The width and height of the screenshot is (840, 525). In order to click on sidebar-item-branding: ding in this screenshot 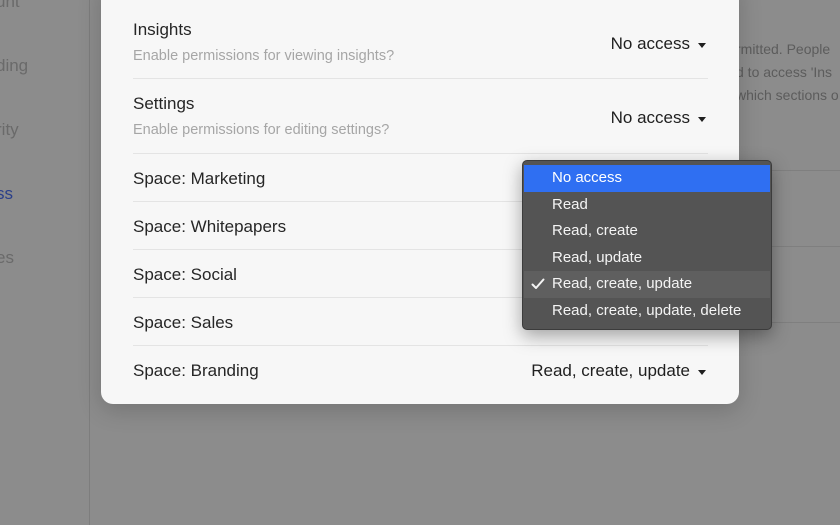, I will do `click(14, 65)`.